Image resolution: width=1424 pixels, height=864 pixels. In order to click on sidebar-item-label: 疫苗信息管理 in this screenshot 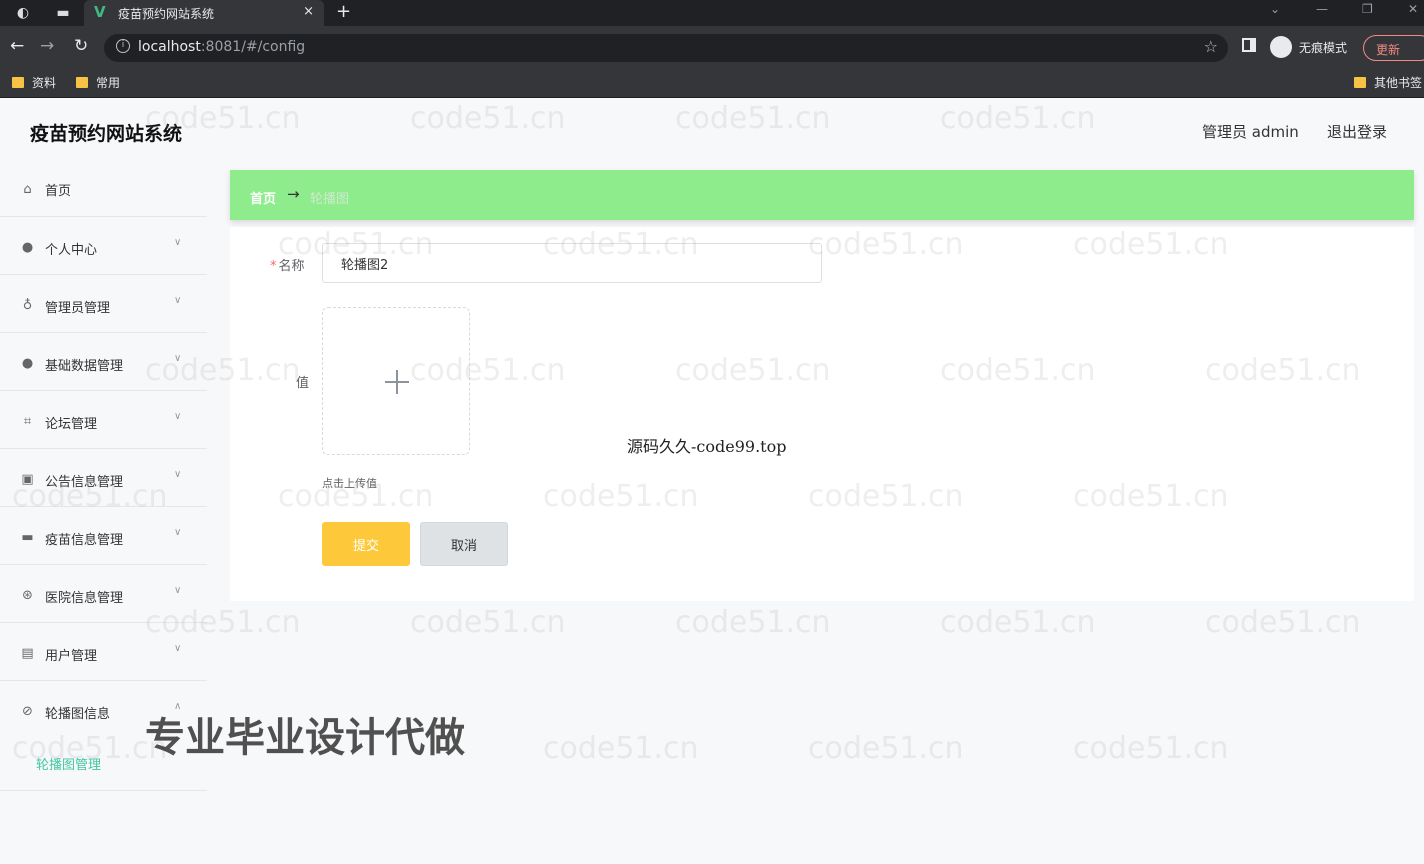, I will do `click(84, 540)`.